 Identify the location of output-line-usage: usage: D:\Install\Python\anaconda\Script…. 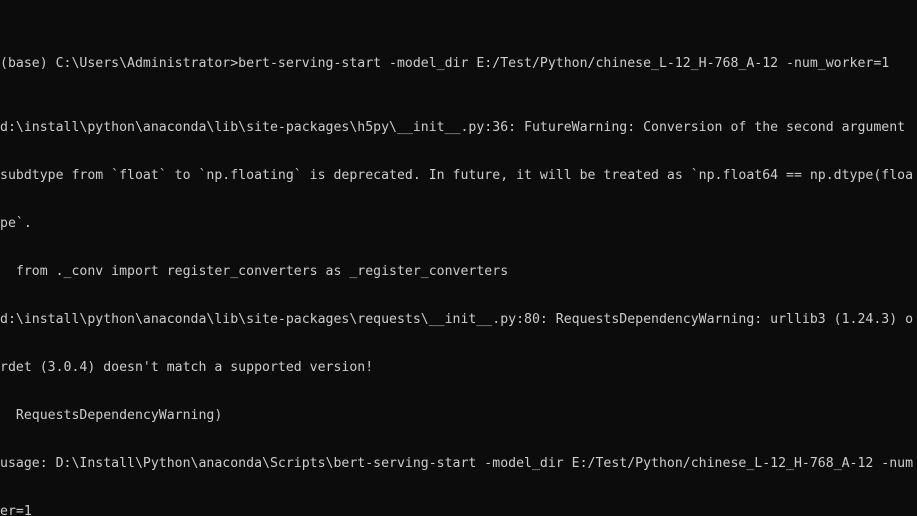
(457, 463).